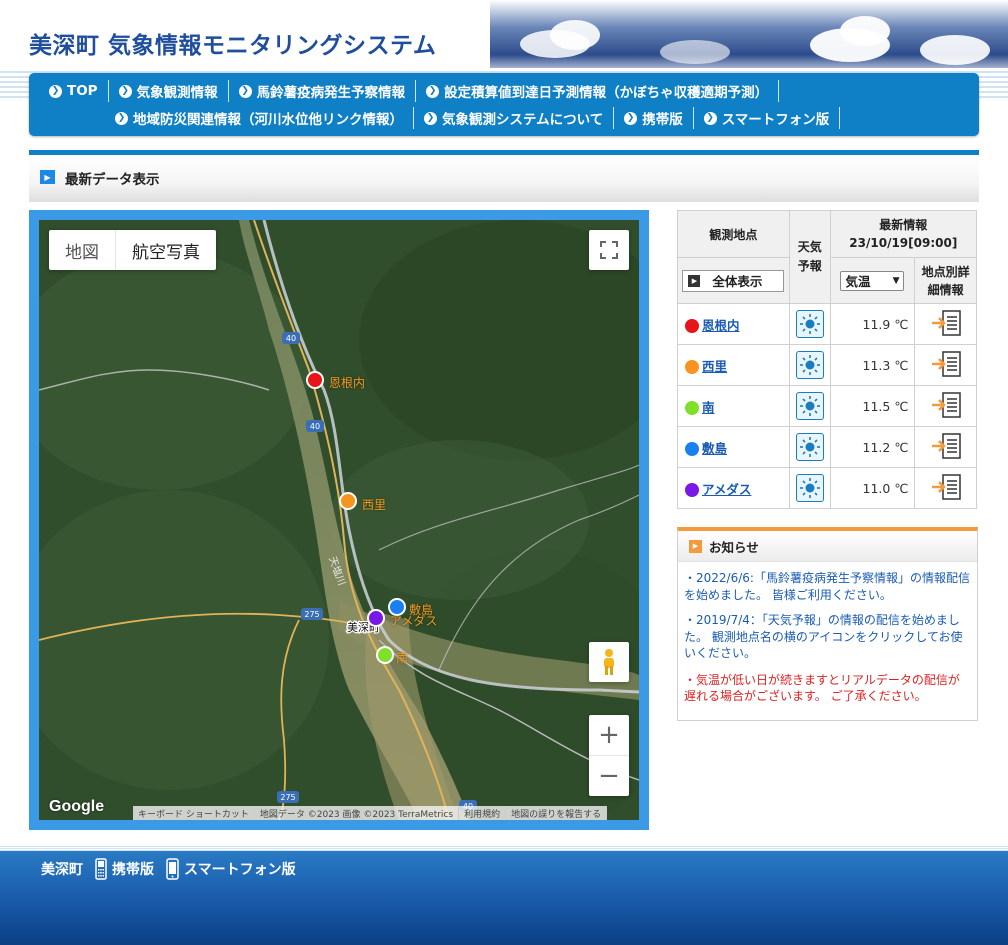 The width and height of the screenshot is (1008, 945). Describe the element at coordinates (557, 813) in the screenshot. I see `report-error-link: 地図の誤りを報告する` at that location.